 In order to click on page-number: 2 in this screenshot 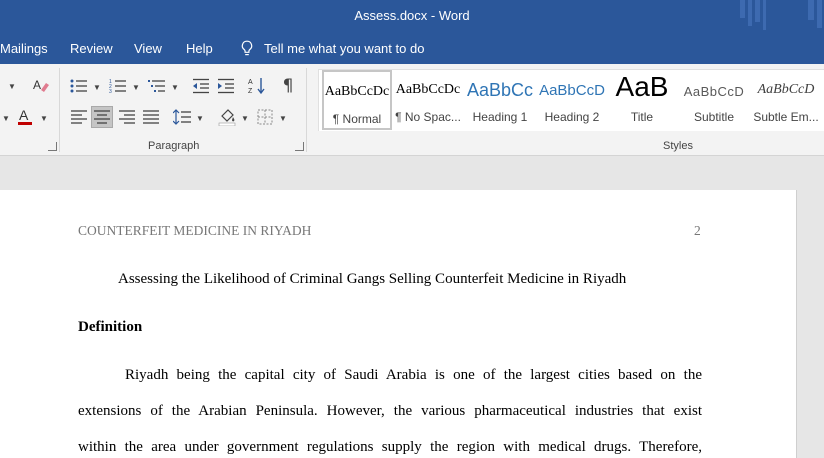, I will do `click(697, 230)`.